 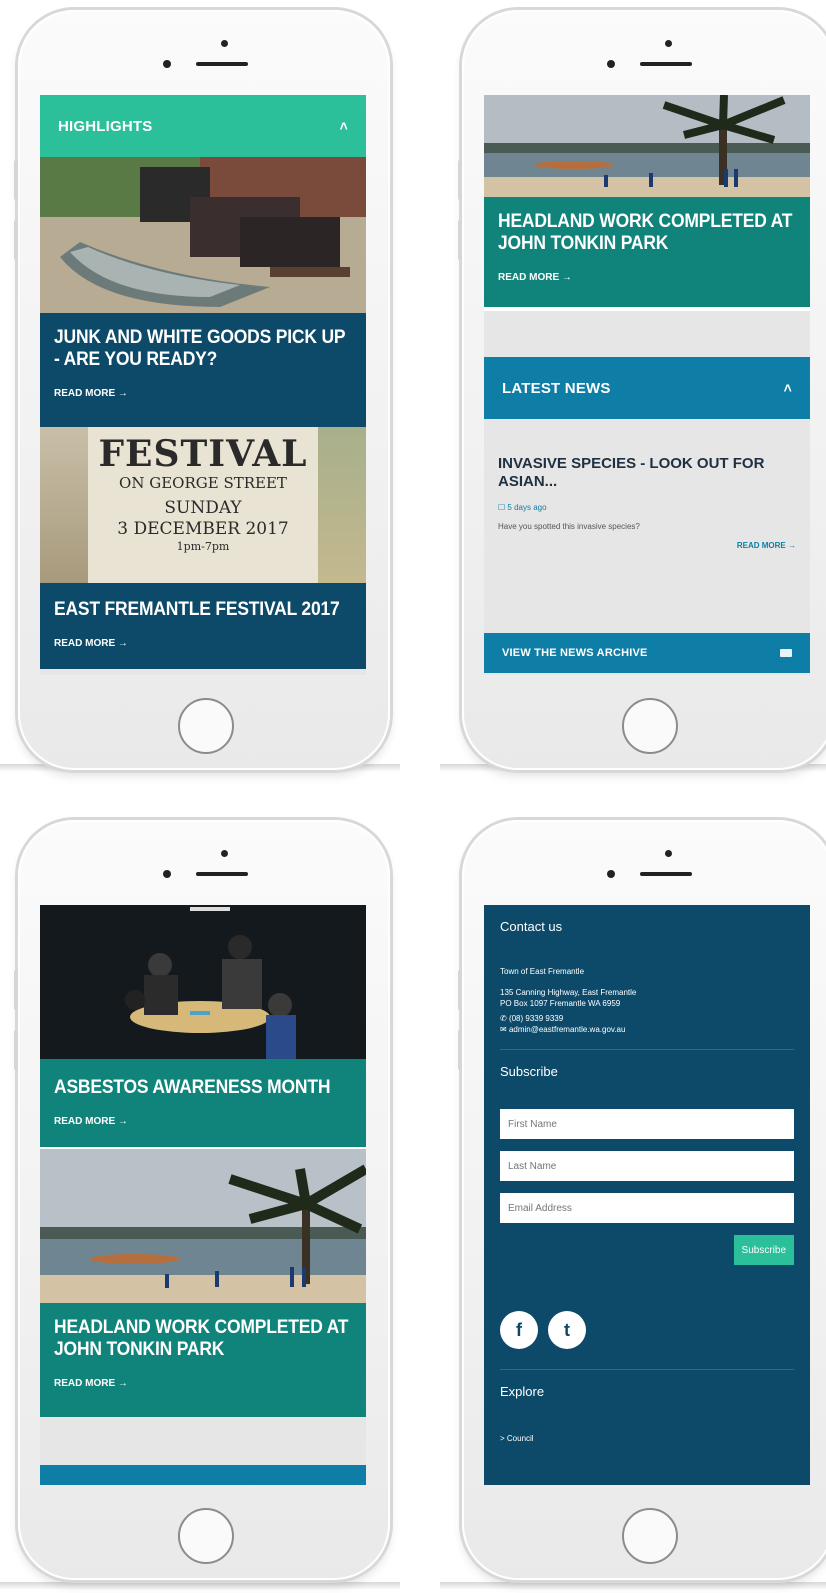 What do you see at coordinates (203, 546) in the screenshot?
I see `poster-line-time: 1pm-7pm` at bounding box center [203, 546].